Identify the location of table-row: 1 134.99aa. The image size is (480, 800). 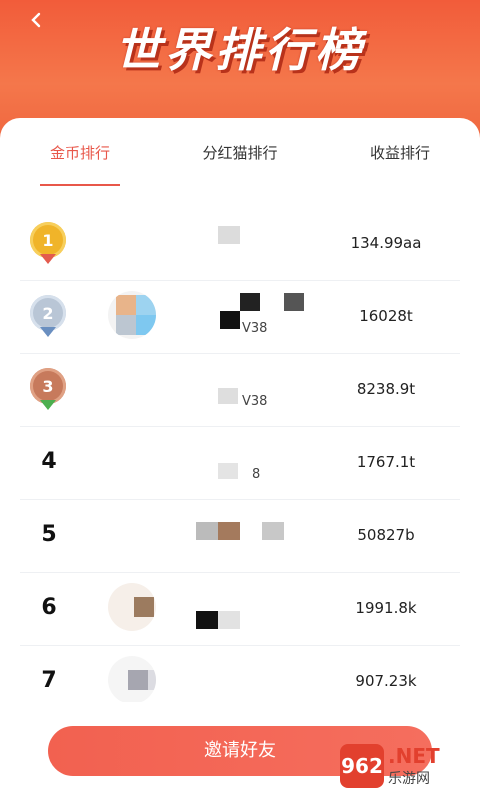
(240, 244).